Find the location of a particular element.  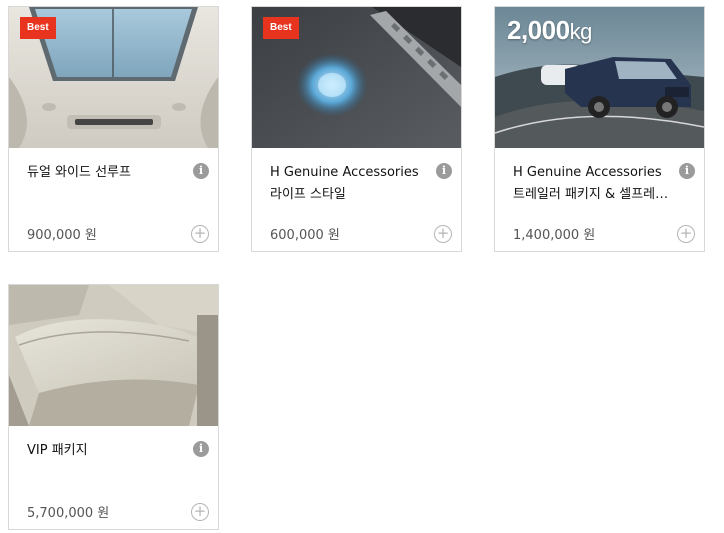

product-card-vip-package: VIP 패키지 i 5,700,000 원 + is located at coordinates (113, 407).